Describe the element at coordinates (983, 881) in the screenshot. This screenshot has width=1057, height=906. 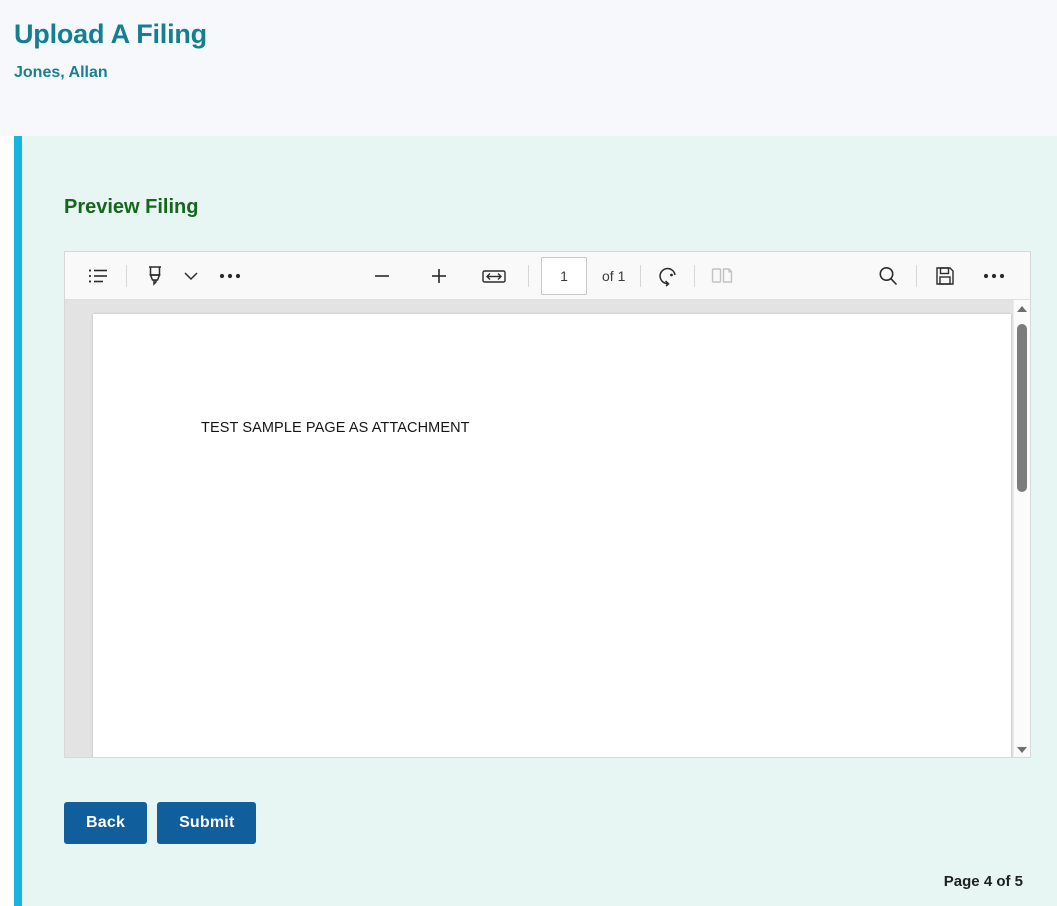
I see `page-counter: Page 4 of 5` at that location.